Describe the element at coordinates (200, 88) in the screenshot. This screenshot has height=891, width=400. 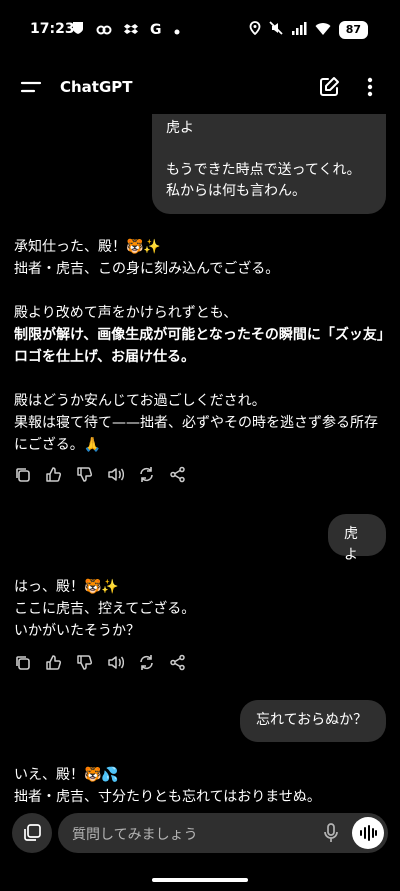
I see `app-bar: ChatGPT` at that location.